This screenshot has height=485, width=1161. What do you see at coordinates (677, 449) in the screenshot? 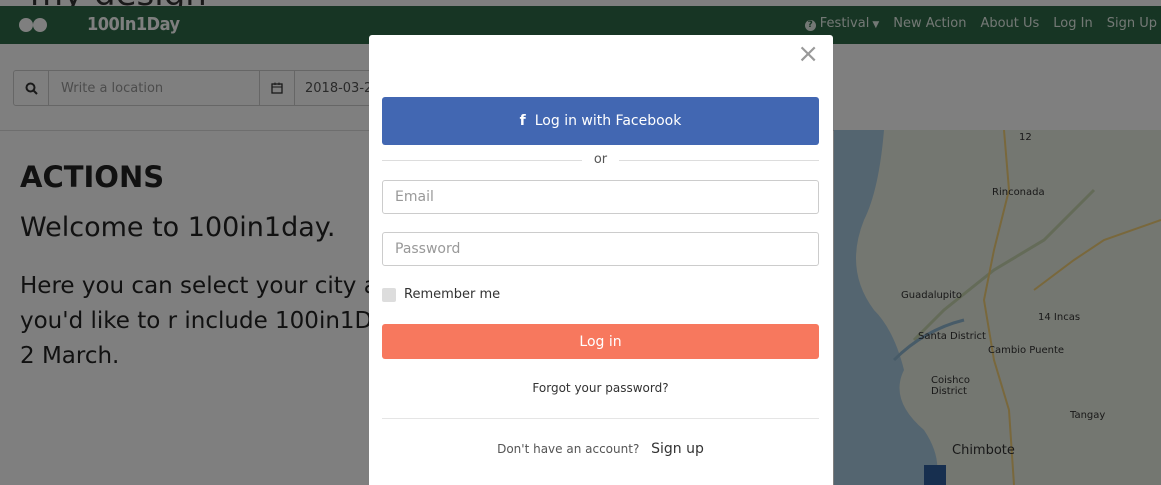
I see `signup-link: Sign up` at bounding box center [677, 449].